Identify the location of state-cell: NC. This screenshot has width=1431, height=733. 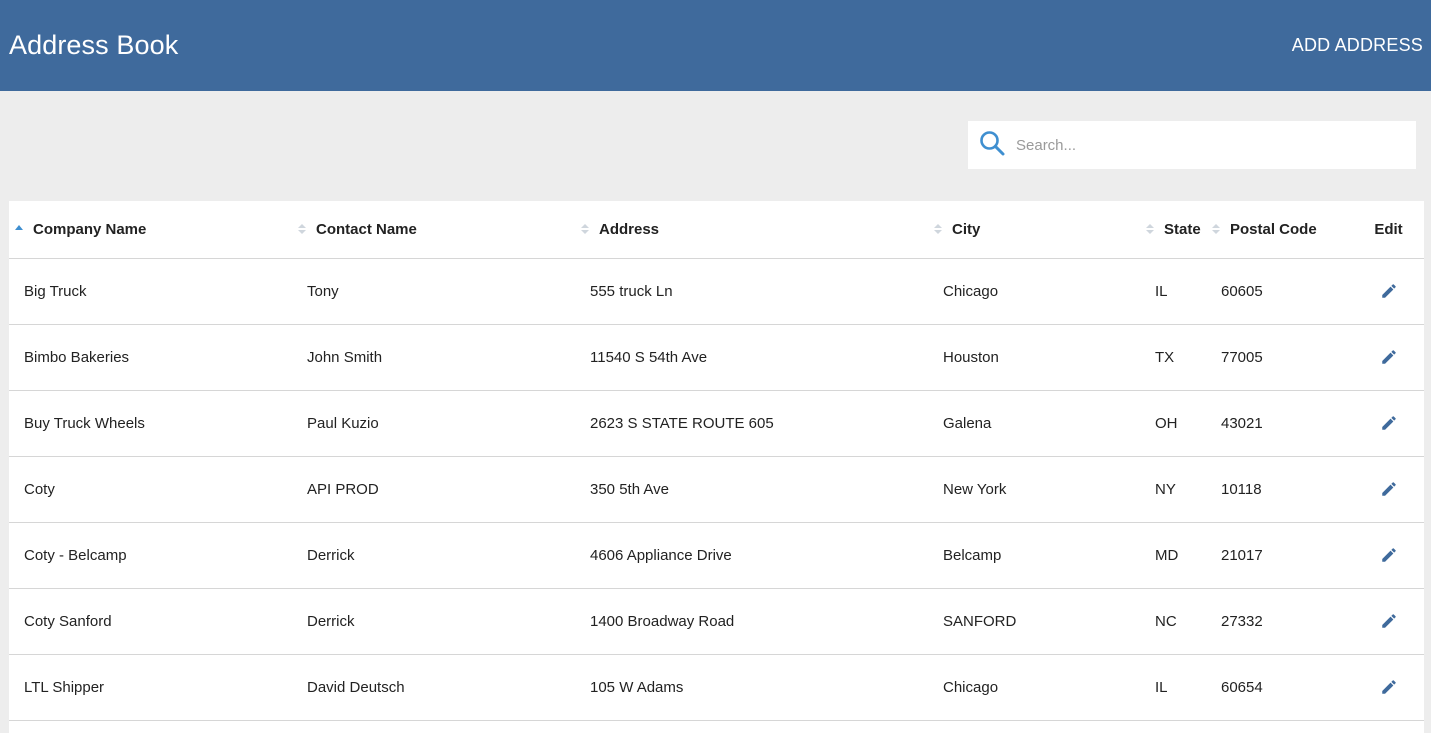
(1175, 621).